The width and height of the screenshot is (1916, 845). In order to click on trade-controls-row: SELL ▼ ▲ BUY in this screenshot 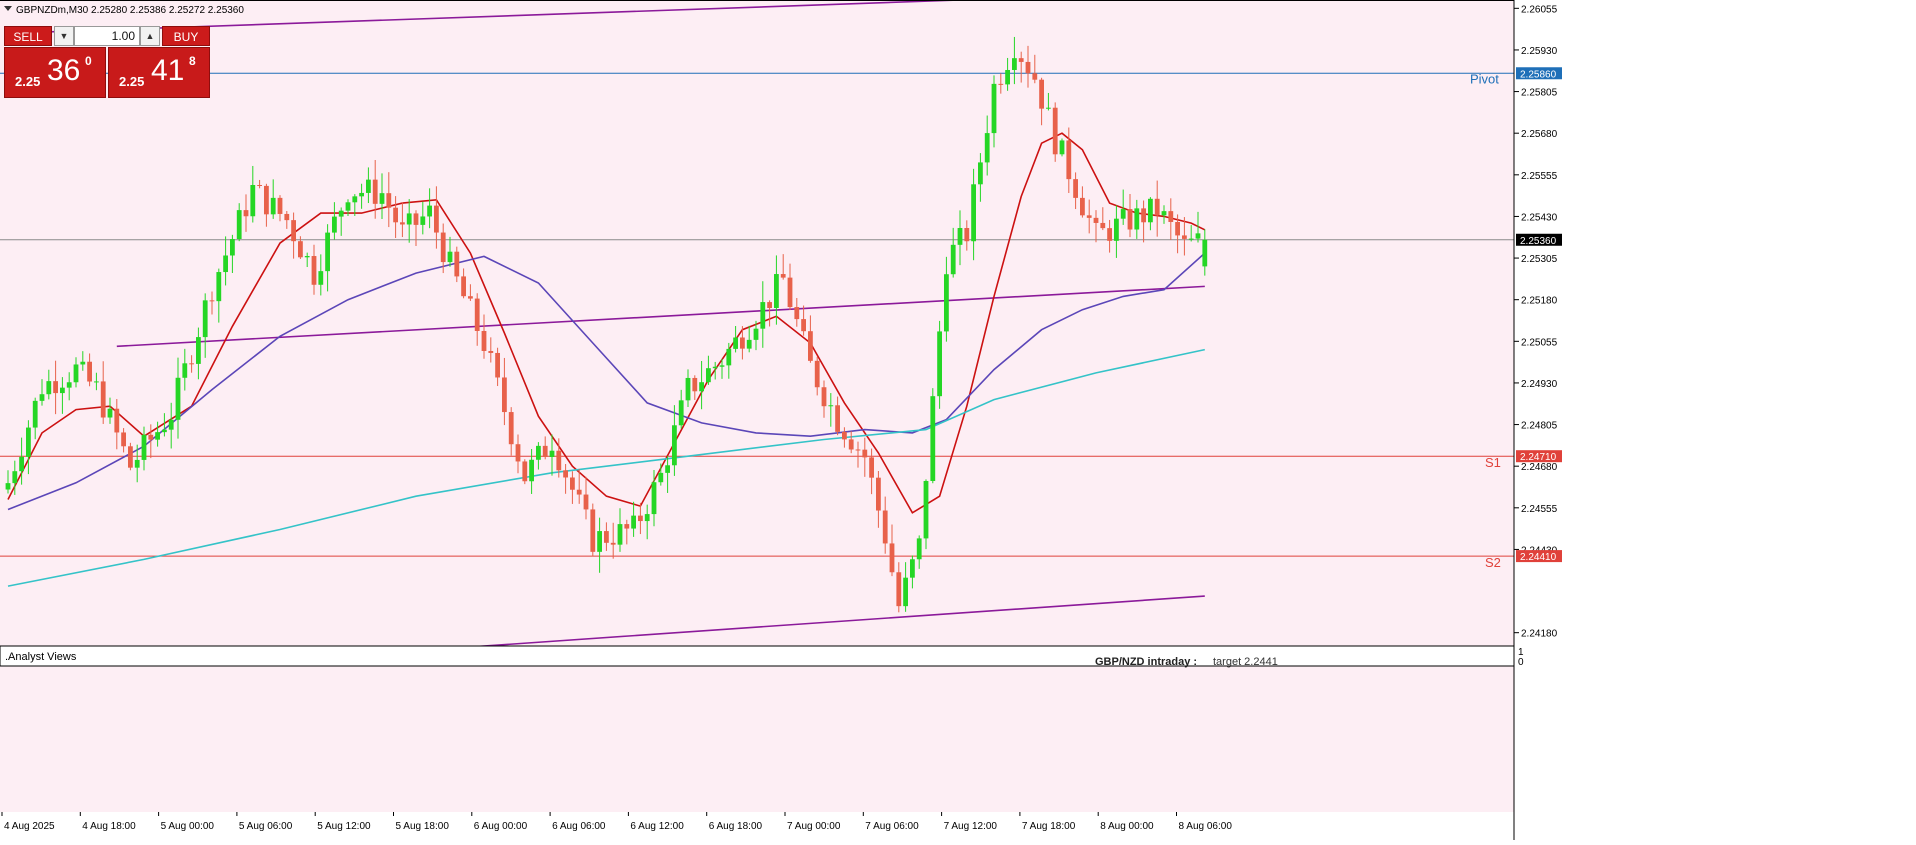, I will do `click(107, 36)`.